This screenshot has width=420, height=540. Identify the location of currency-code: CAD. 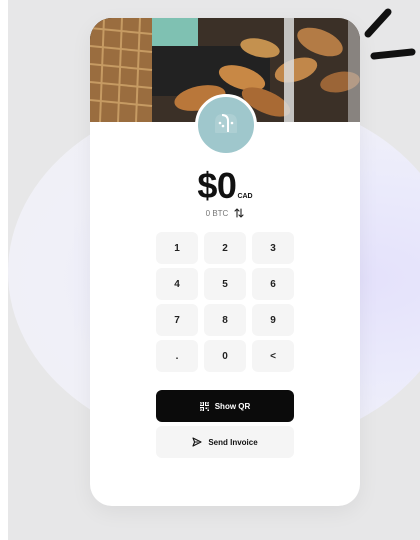
(245, 196).